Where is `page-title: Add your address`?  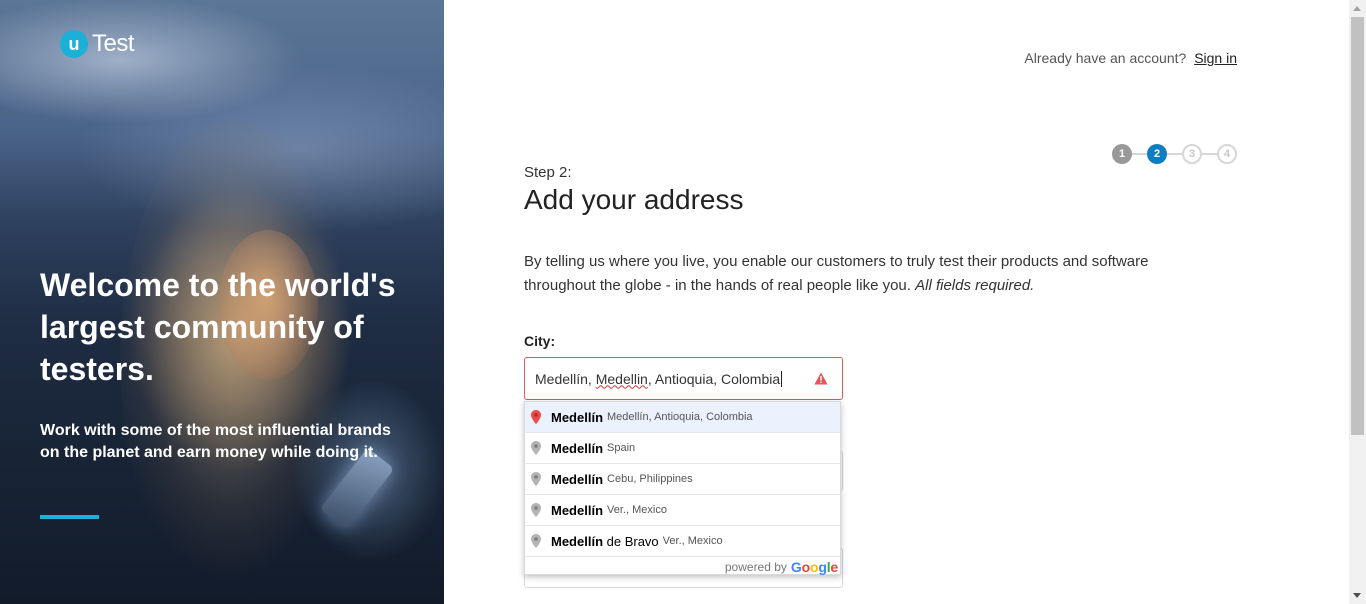 page-title: Add your address is located at coordinates (634, 199).